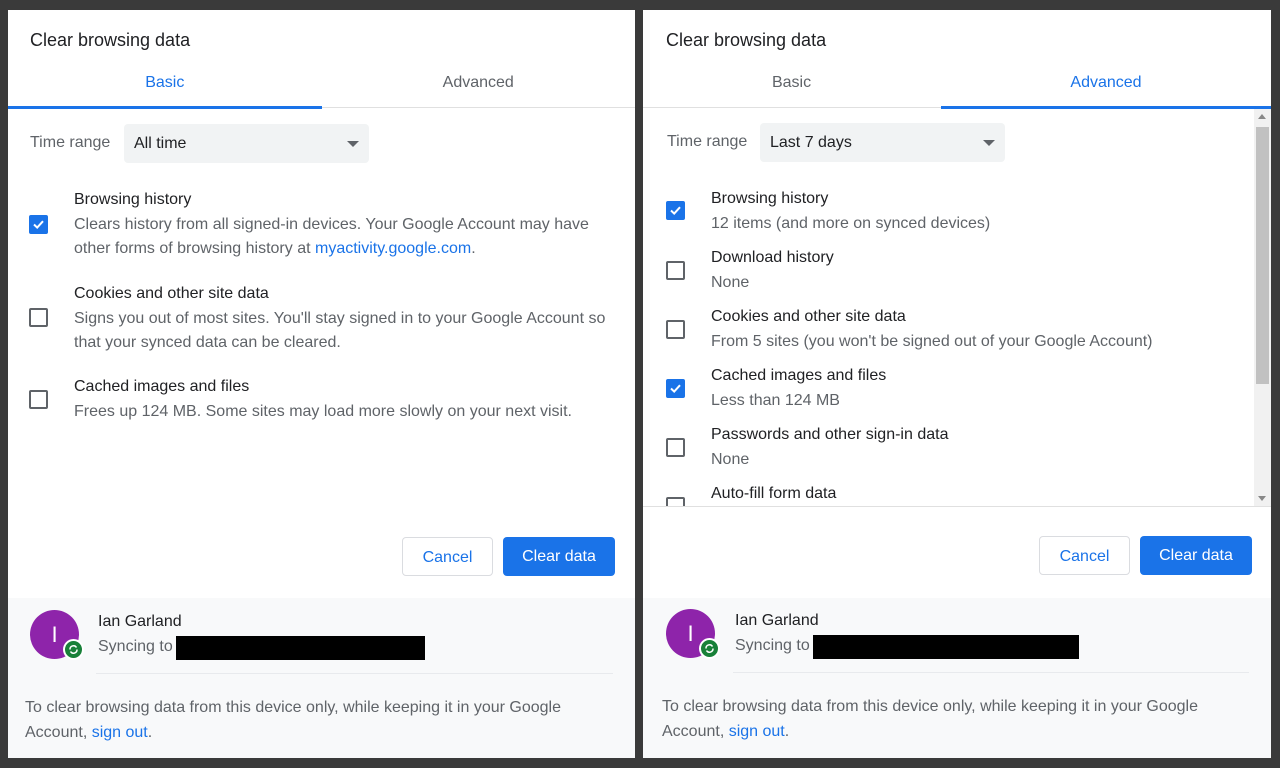 Image resolution: width=1280 pixels, height=768 pixels. Describe the element at coordinates (1262, 498) in the screenshot. I see `scroll-down-icon` at that location.